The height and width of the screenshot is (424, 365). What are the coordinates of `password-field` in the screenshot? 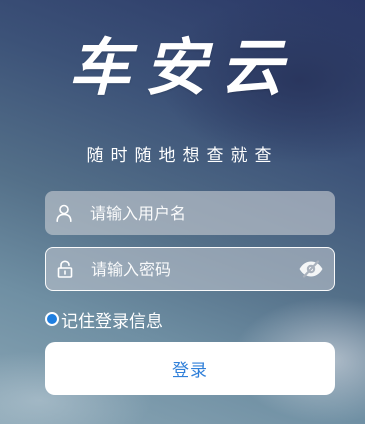 It's located at (190, 269).